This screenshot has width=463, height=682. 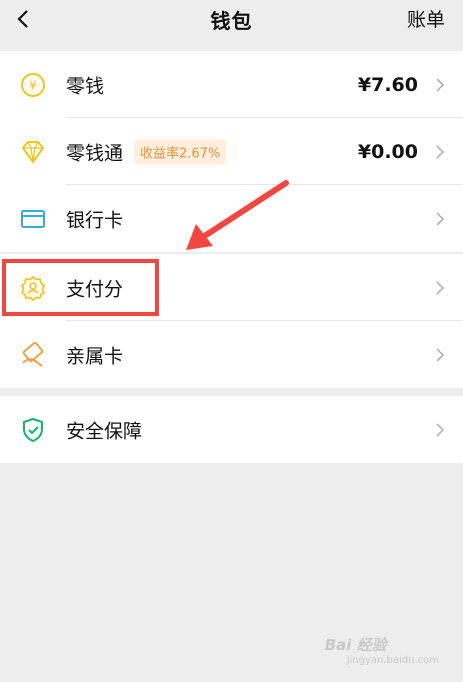 I want to click on bank-card-row: 银行卡, so click(x=231, y=218).